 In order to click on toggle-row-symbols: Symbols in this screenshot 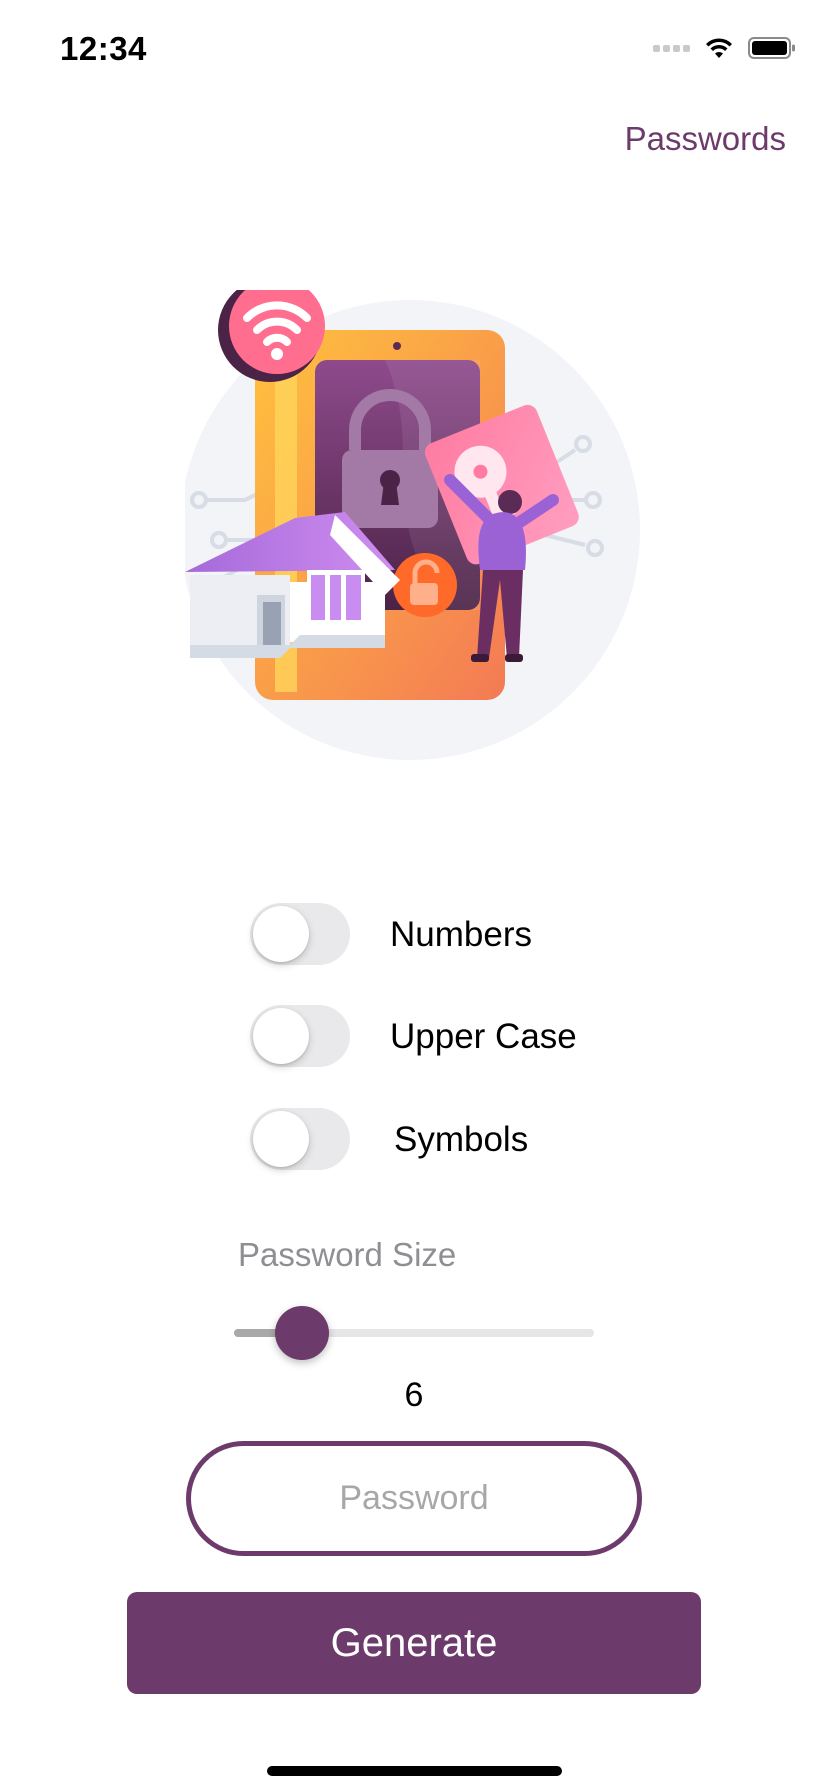, I will do `click(460, 1139)`.